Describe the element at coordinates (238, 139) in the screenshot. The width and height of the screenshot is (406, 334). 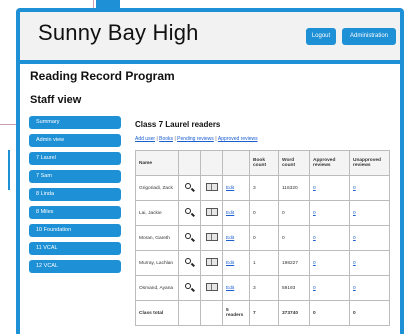
I see `approved-reviews-link: Approved reviews` at that location.